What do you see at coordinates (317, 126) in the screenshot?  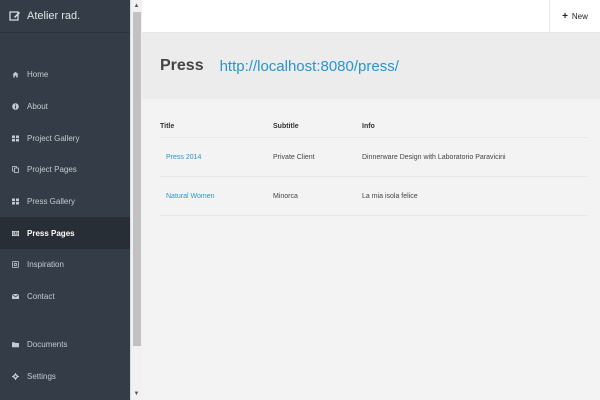 I see `column-header-subtitle: Subtitle` at bounding box center [317, 126].